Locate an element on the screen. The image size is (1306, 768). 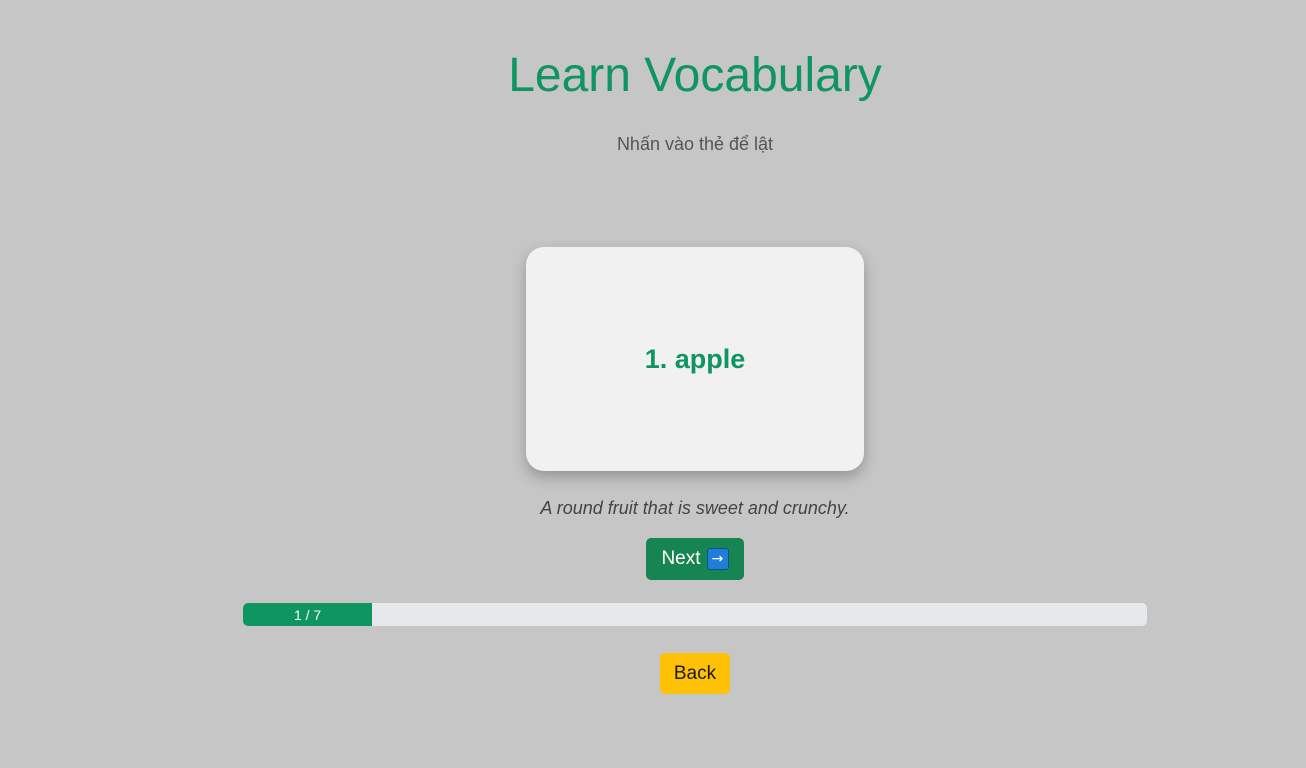
flashcard-word: 1. apple is located at coordinates (695, 359).